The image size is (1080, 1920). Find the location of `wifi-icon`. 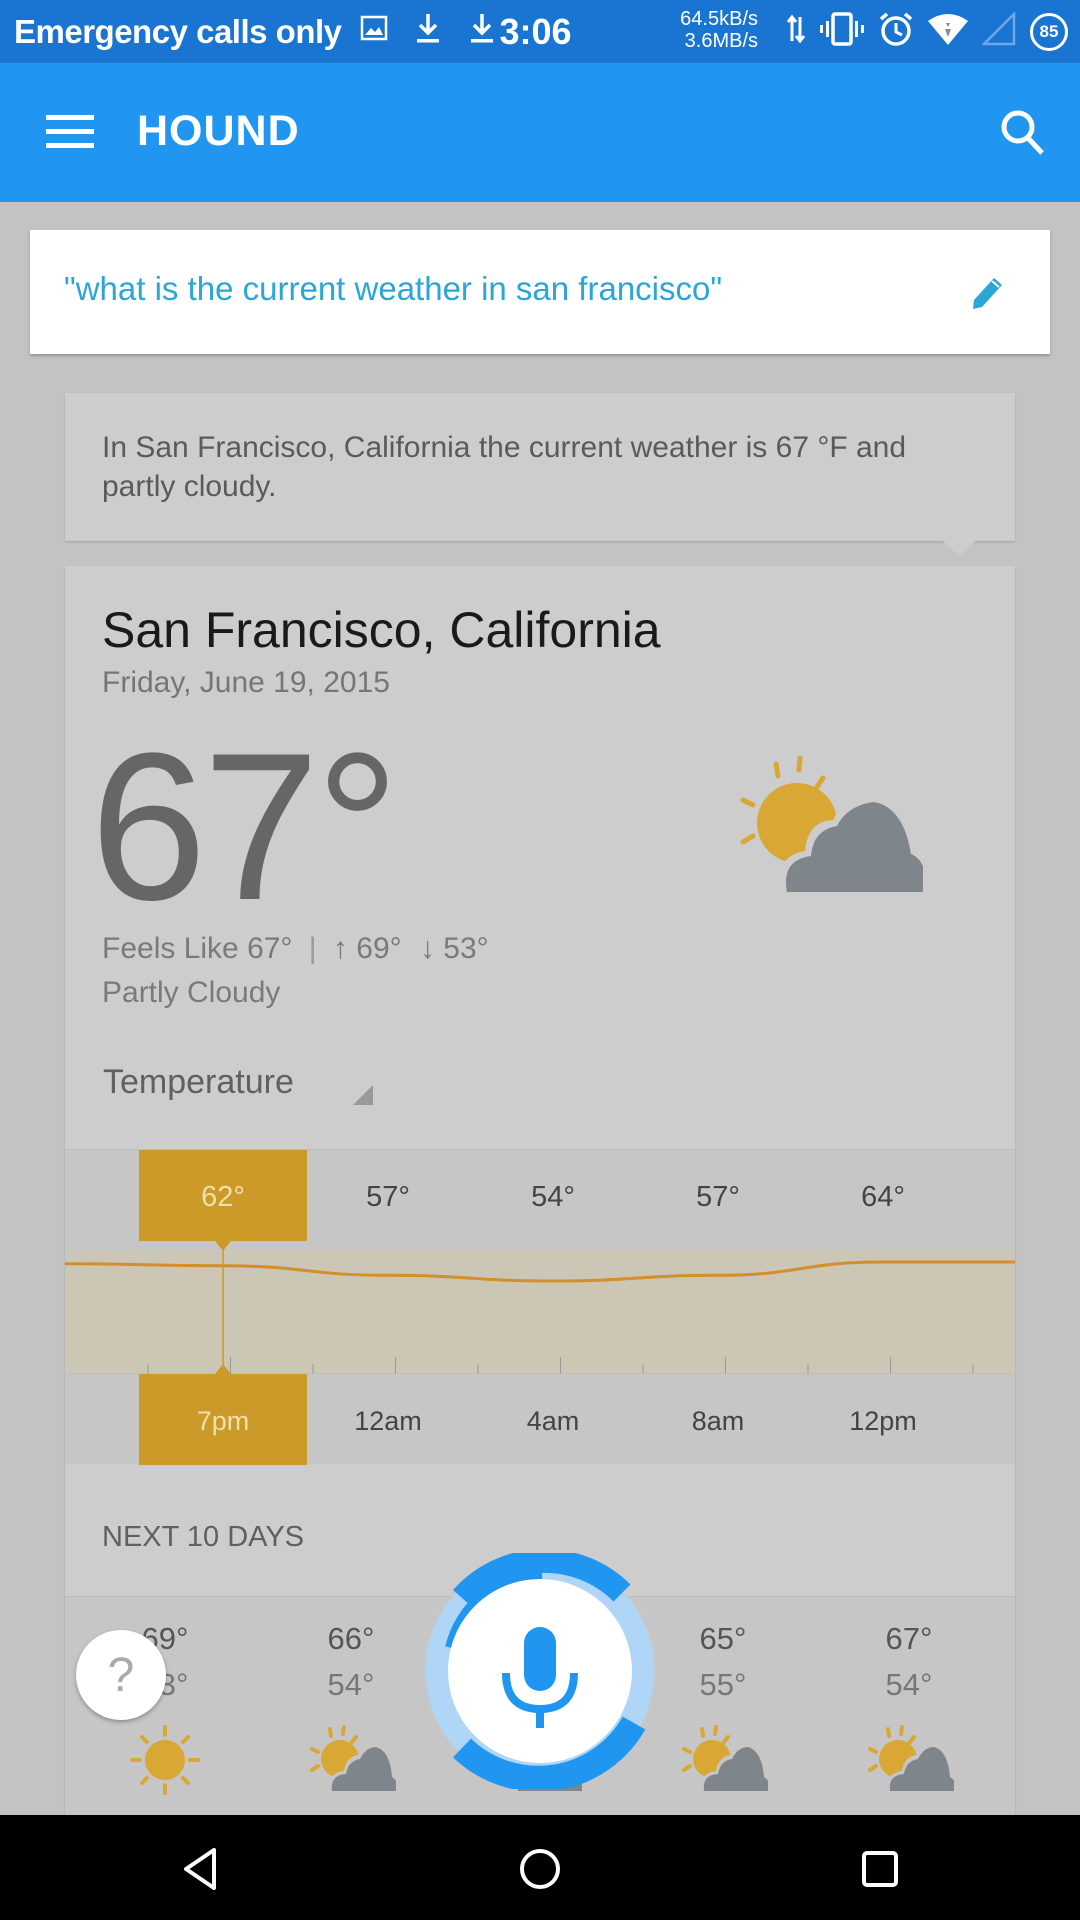

wifi-icon is located at coordinates (948, 31).